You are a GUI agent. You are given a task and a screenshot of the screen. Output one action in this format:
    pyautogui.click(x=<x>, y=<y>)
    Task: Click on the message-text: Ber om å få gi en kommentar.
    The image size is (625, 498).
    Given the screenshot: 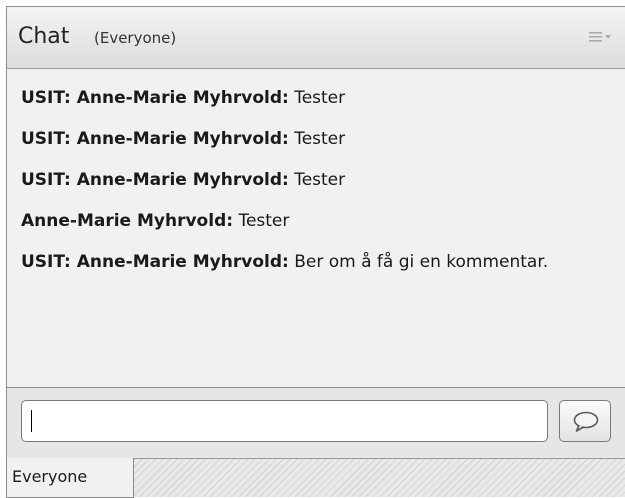 What is the action you would take?
    pyautogui.click(x=418, y=262)
    